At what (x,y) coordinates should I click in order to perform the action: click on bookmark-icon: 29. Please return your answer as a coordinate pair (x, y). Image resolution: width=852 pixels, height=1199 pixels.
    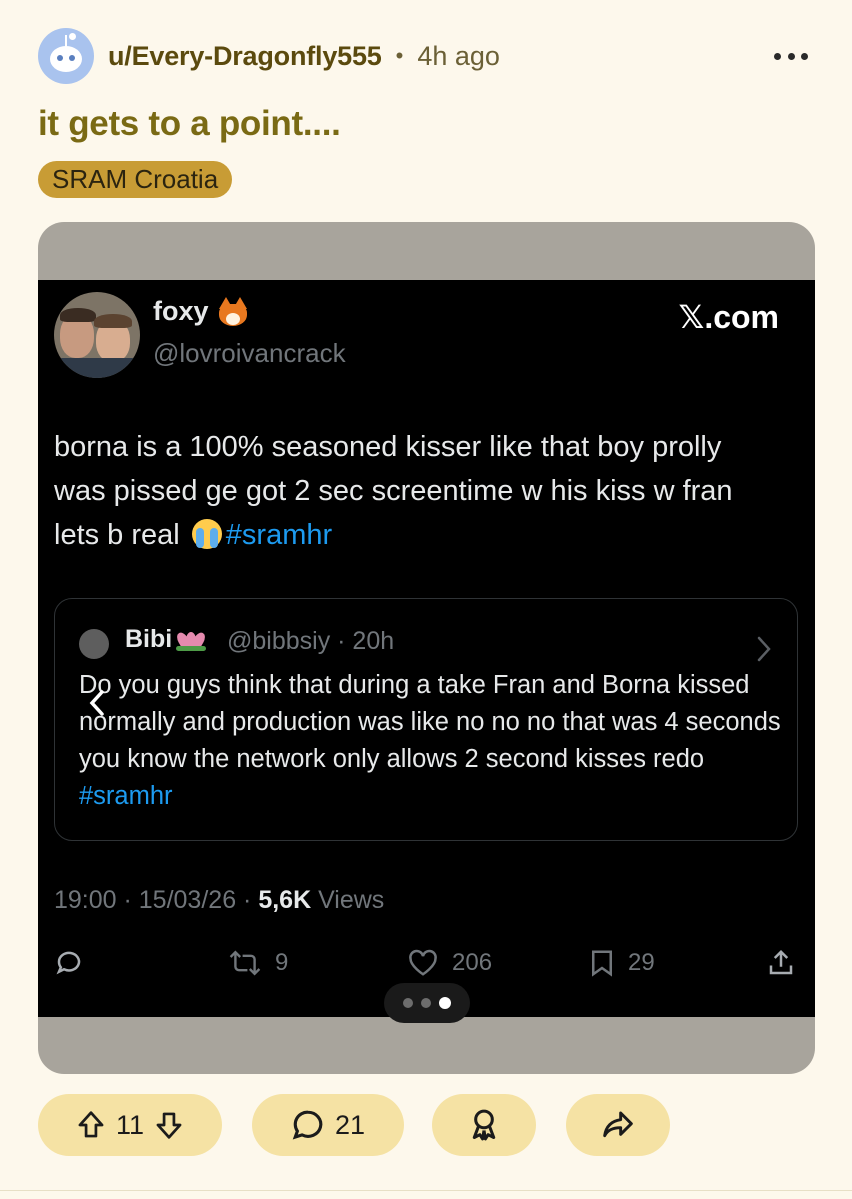
    Looking at the image, I should click on (621, 963).